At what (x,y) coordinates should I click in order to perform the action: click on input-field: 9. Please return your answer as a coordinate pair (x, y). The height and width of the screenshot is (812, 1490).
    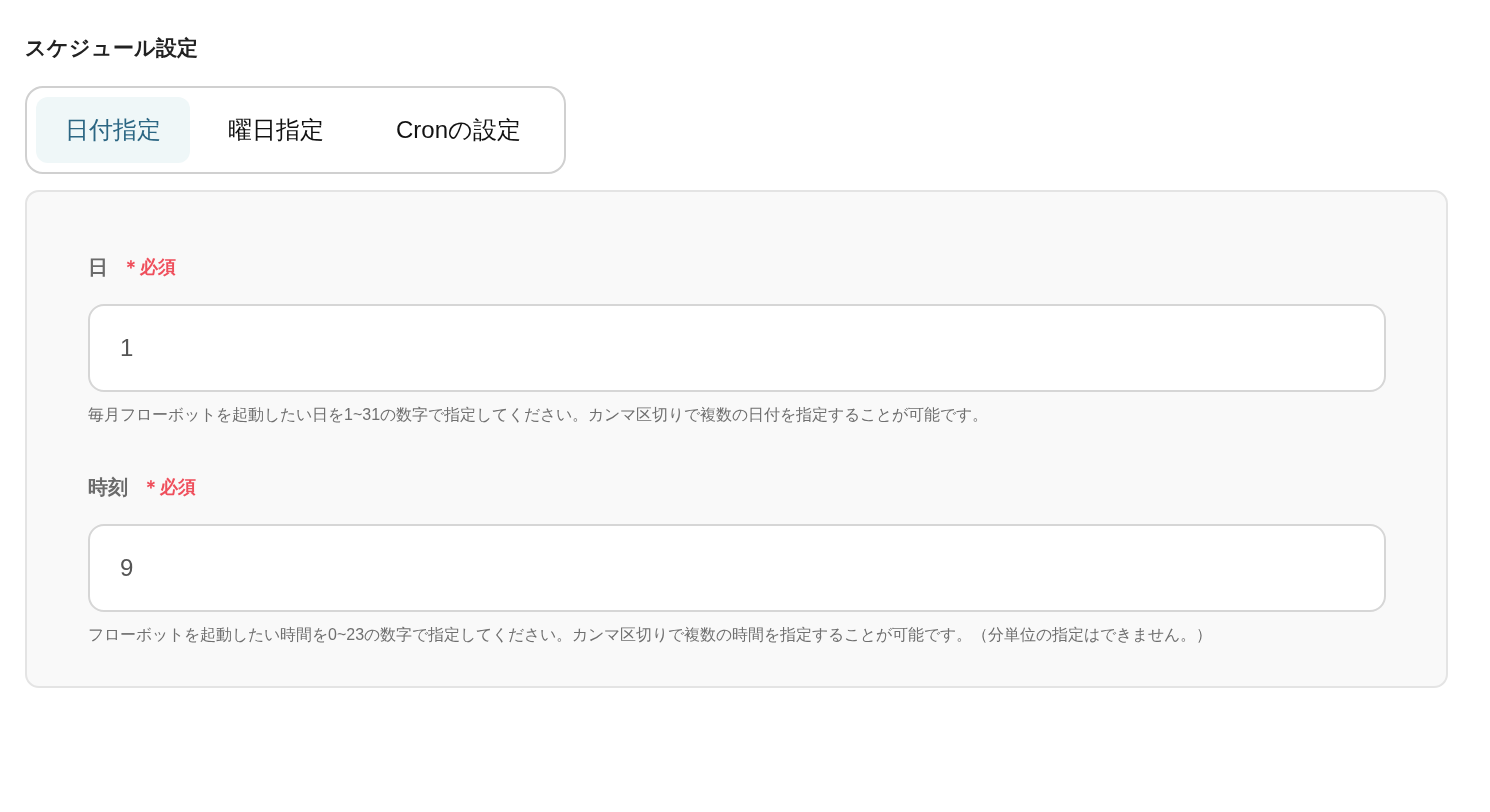
    Looking at the image, I should click on (737, 568).